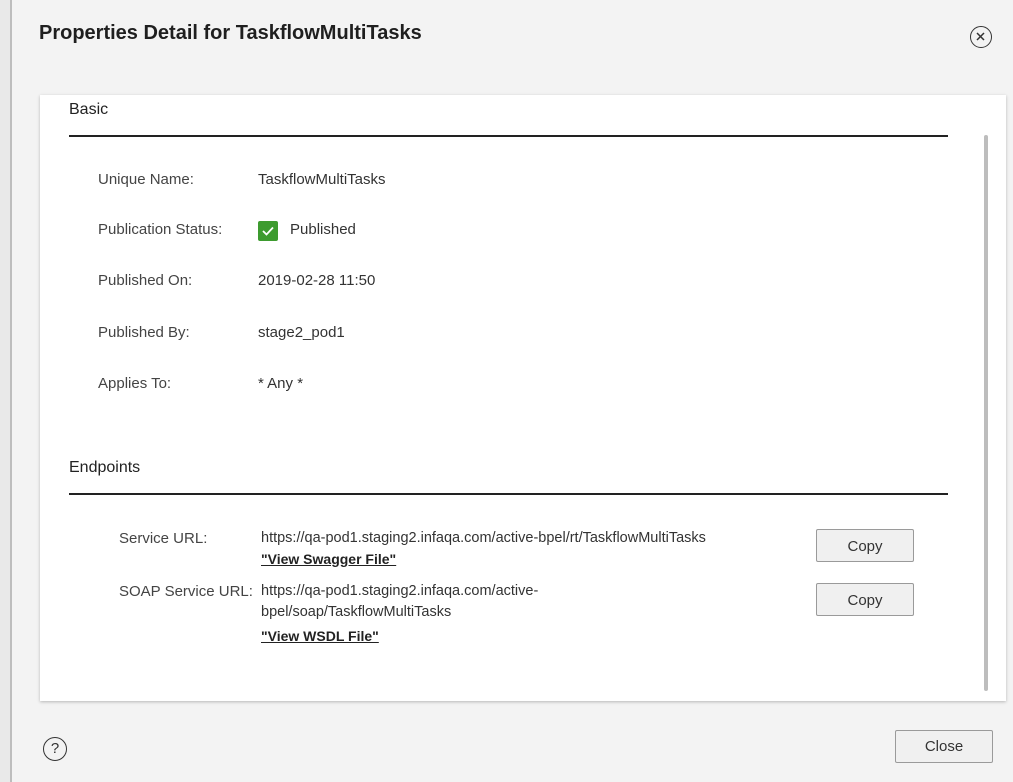 Image resolution: width=1013 pixels, height=782 pixels. I want to click on published-by-value: stage2_pod1, so click(301, 332).